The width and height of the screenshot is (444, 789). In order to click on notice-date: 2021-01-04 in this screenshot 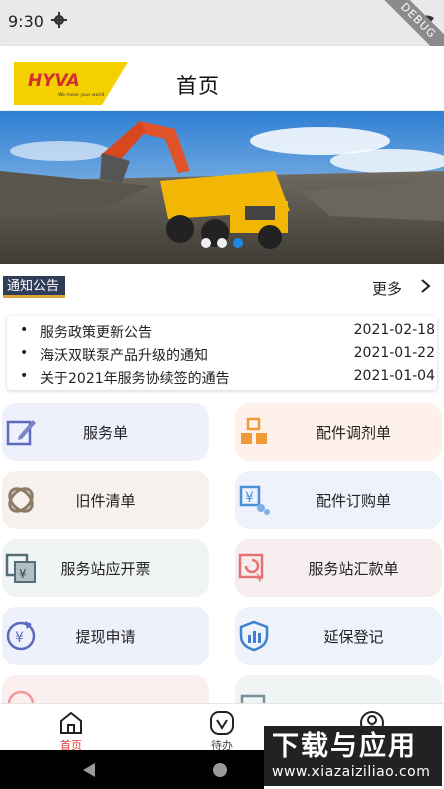, I will do `click(394, 376)`.